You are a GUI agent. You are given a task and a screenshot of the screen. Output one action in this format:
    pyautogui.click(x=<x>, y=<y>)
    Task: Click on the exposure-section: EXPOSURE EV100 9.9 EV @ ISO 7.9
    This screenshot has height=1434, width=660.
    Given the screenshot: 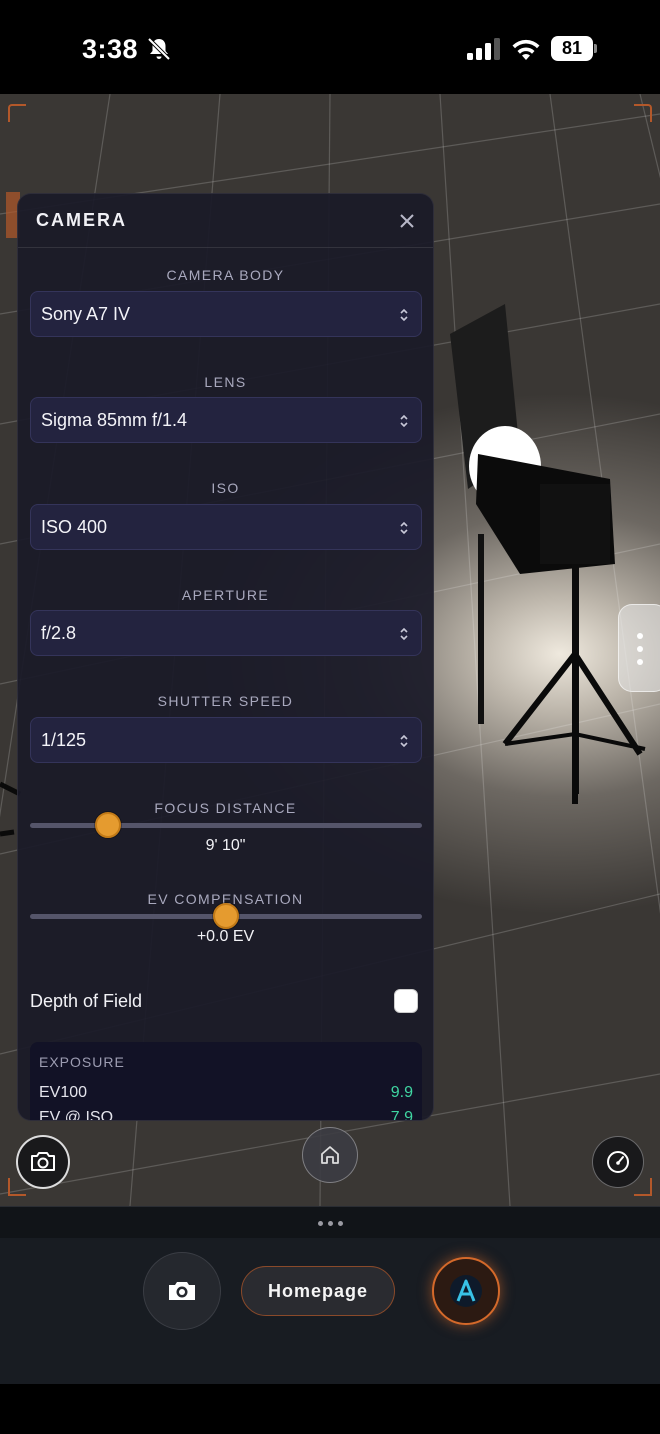 What is the action you would take?
    pyautogui.click(x=226, y=1081)
    